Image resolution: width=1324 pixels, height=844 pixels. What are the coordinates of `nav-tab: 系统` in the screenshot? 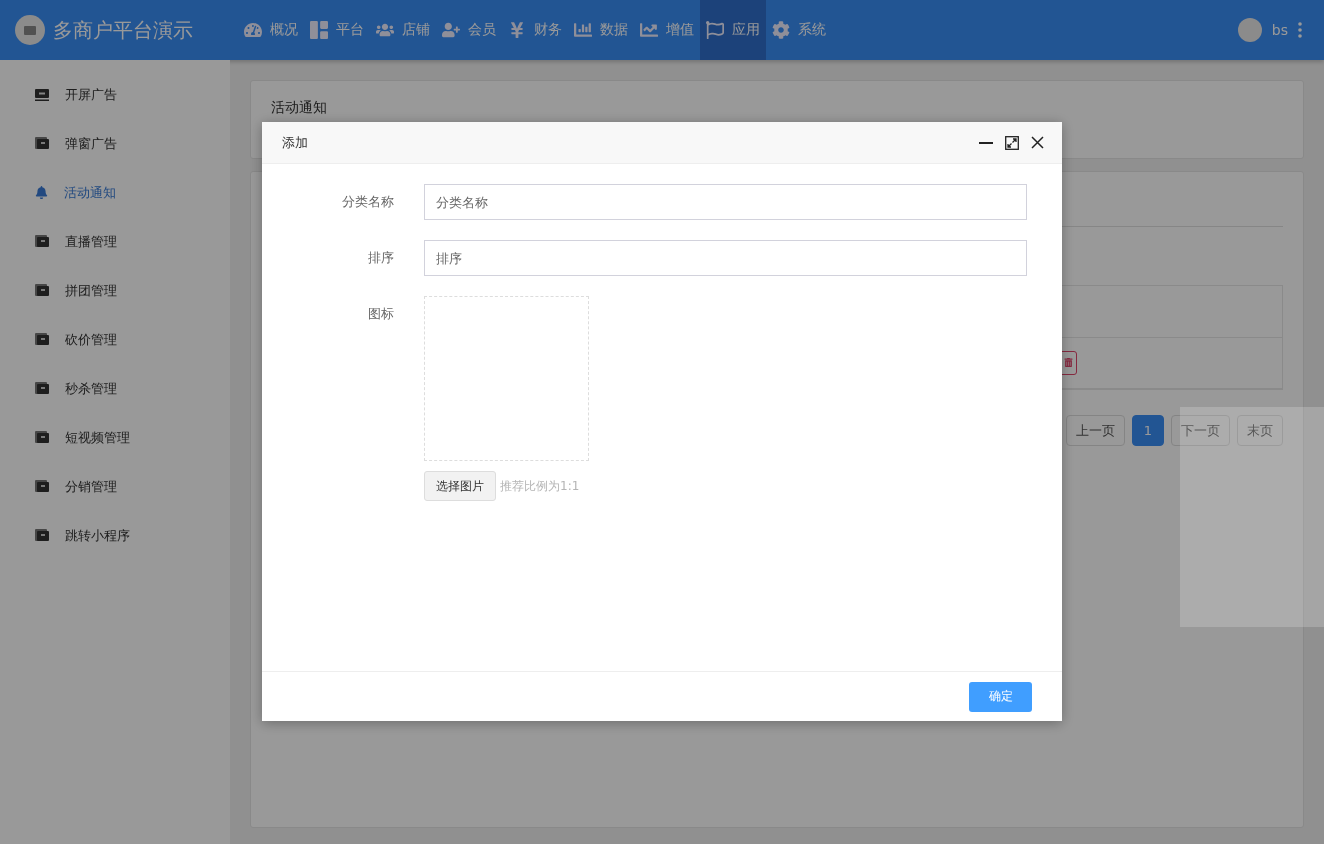 It's located at (799, 30).